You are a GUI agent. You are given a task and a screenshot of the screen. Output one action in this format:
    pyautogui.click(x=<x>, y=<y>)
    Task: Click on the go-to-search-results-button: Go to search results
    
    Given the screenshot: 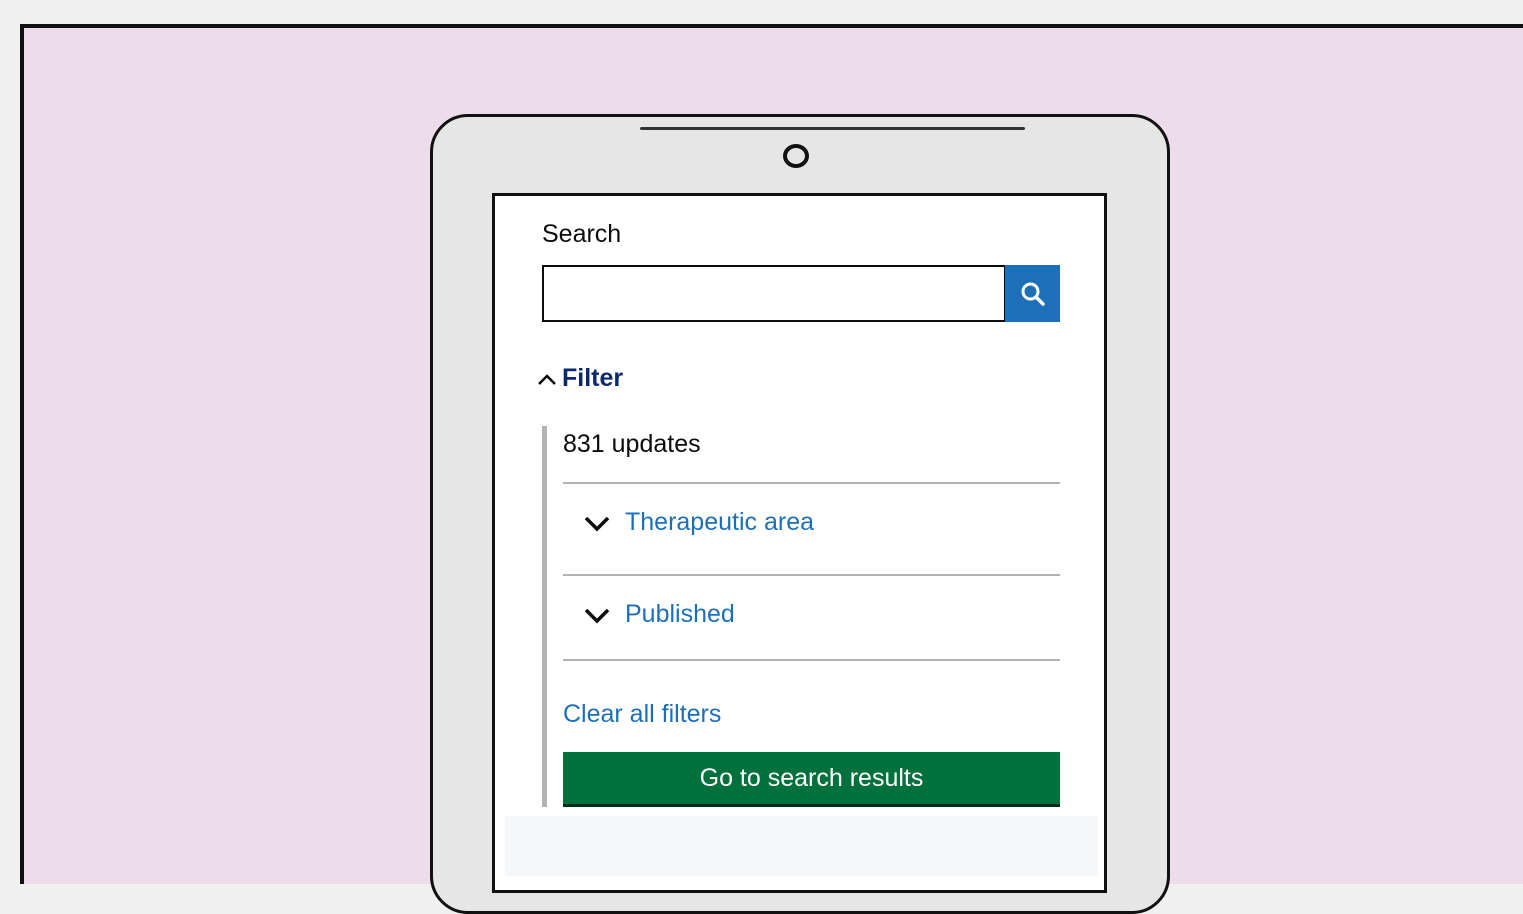 What is the action you would take?
    pyautogui.click(x=811, y=779)
    